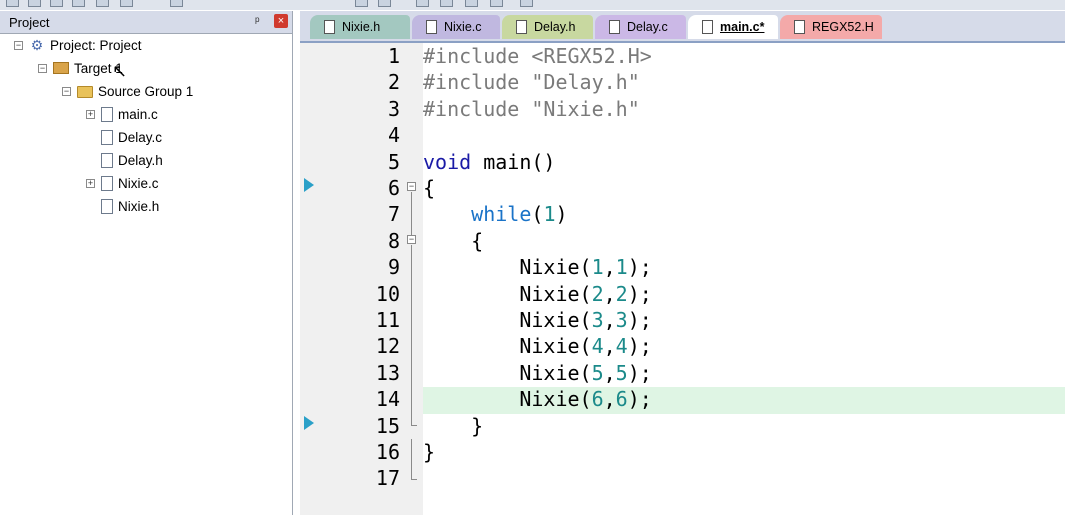 Image resolution: width=1065 pixels, height=515 pixels. I want to click on tree-item-label: Delay.h, so click(140, 160).